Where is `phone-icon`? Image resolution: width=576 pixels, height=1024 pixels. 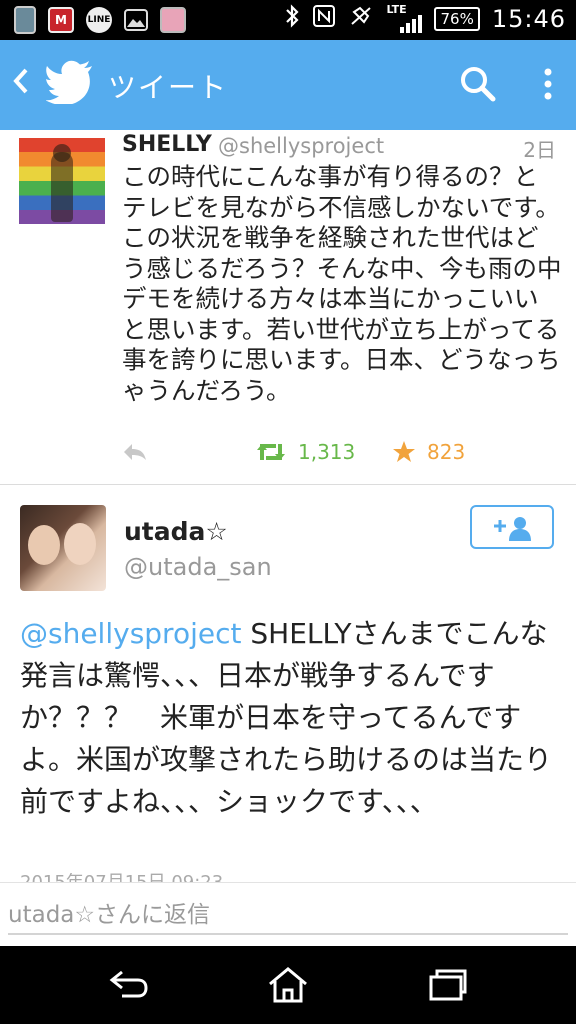 phone-icon is located at coordinates (25, 20).